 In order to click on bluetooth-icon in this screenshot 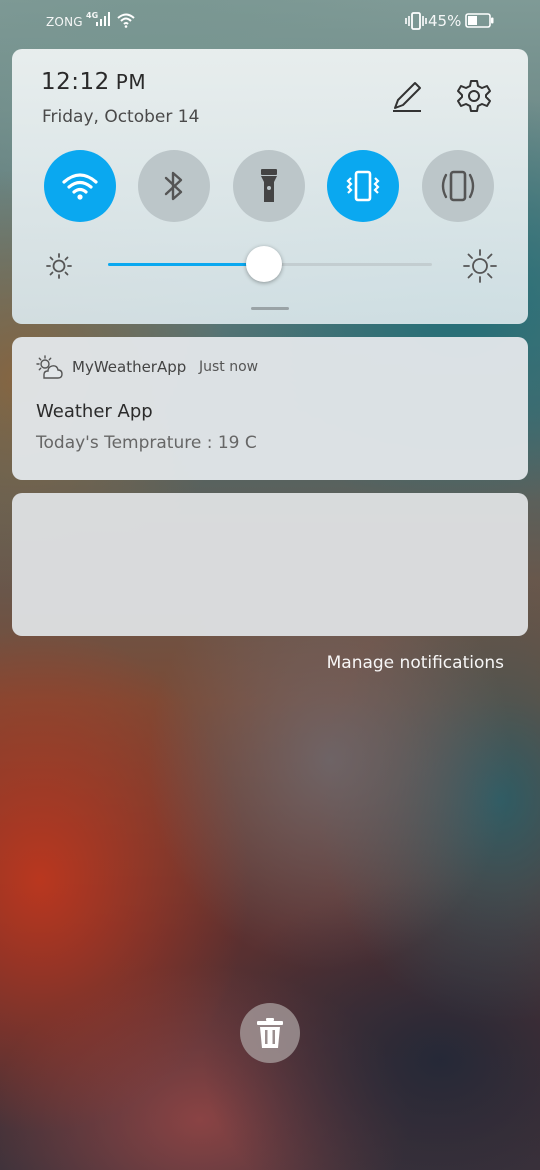, I will do `click(173, 186)`.